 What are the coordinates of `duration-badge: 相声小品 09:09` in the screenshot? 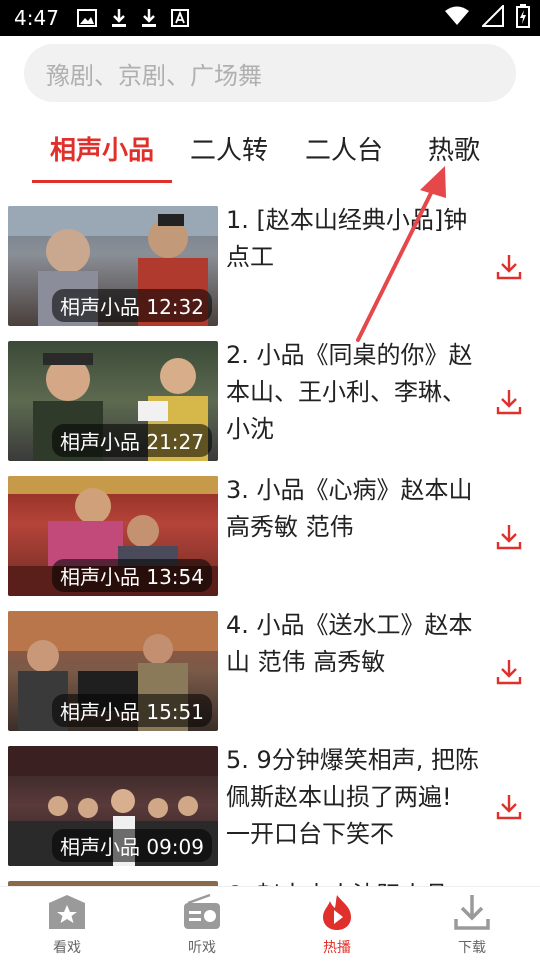 It's located at (132, 845).